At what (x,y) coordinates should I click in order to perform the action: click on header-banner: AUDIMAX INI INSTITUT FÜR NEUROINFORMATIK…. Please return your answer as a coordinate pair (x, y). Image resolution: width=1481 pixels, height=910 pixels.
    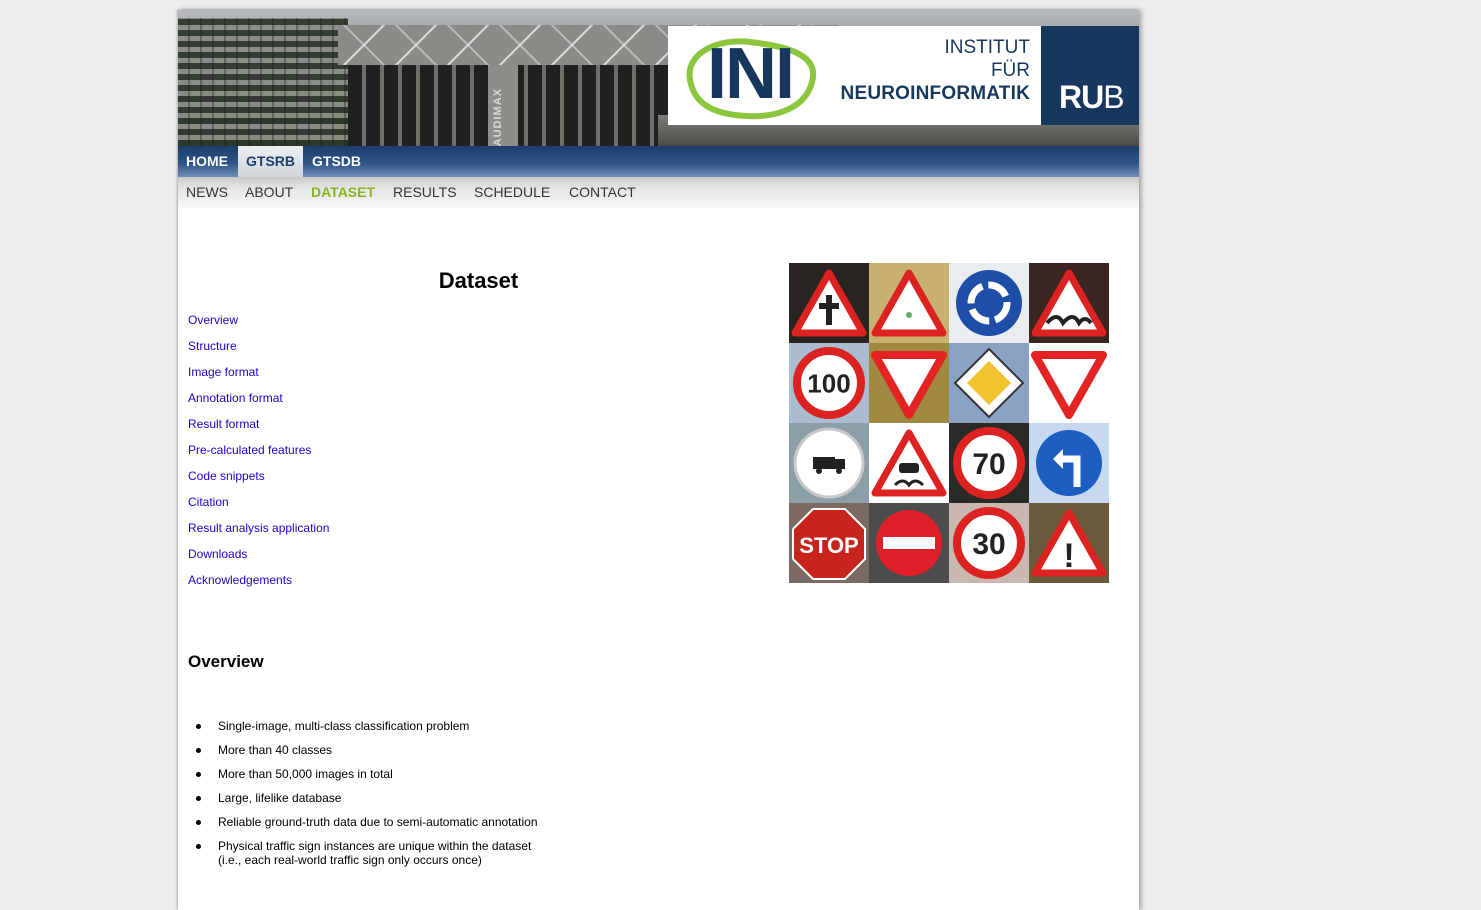
    Looking at the image, I should click on (658, 78).